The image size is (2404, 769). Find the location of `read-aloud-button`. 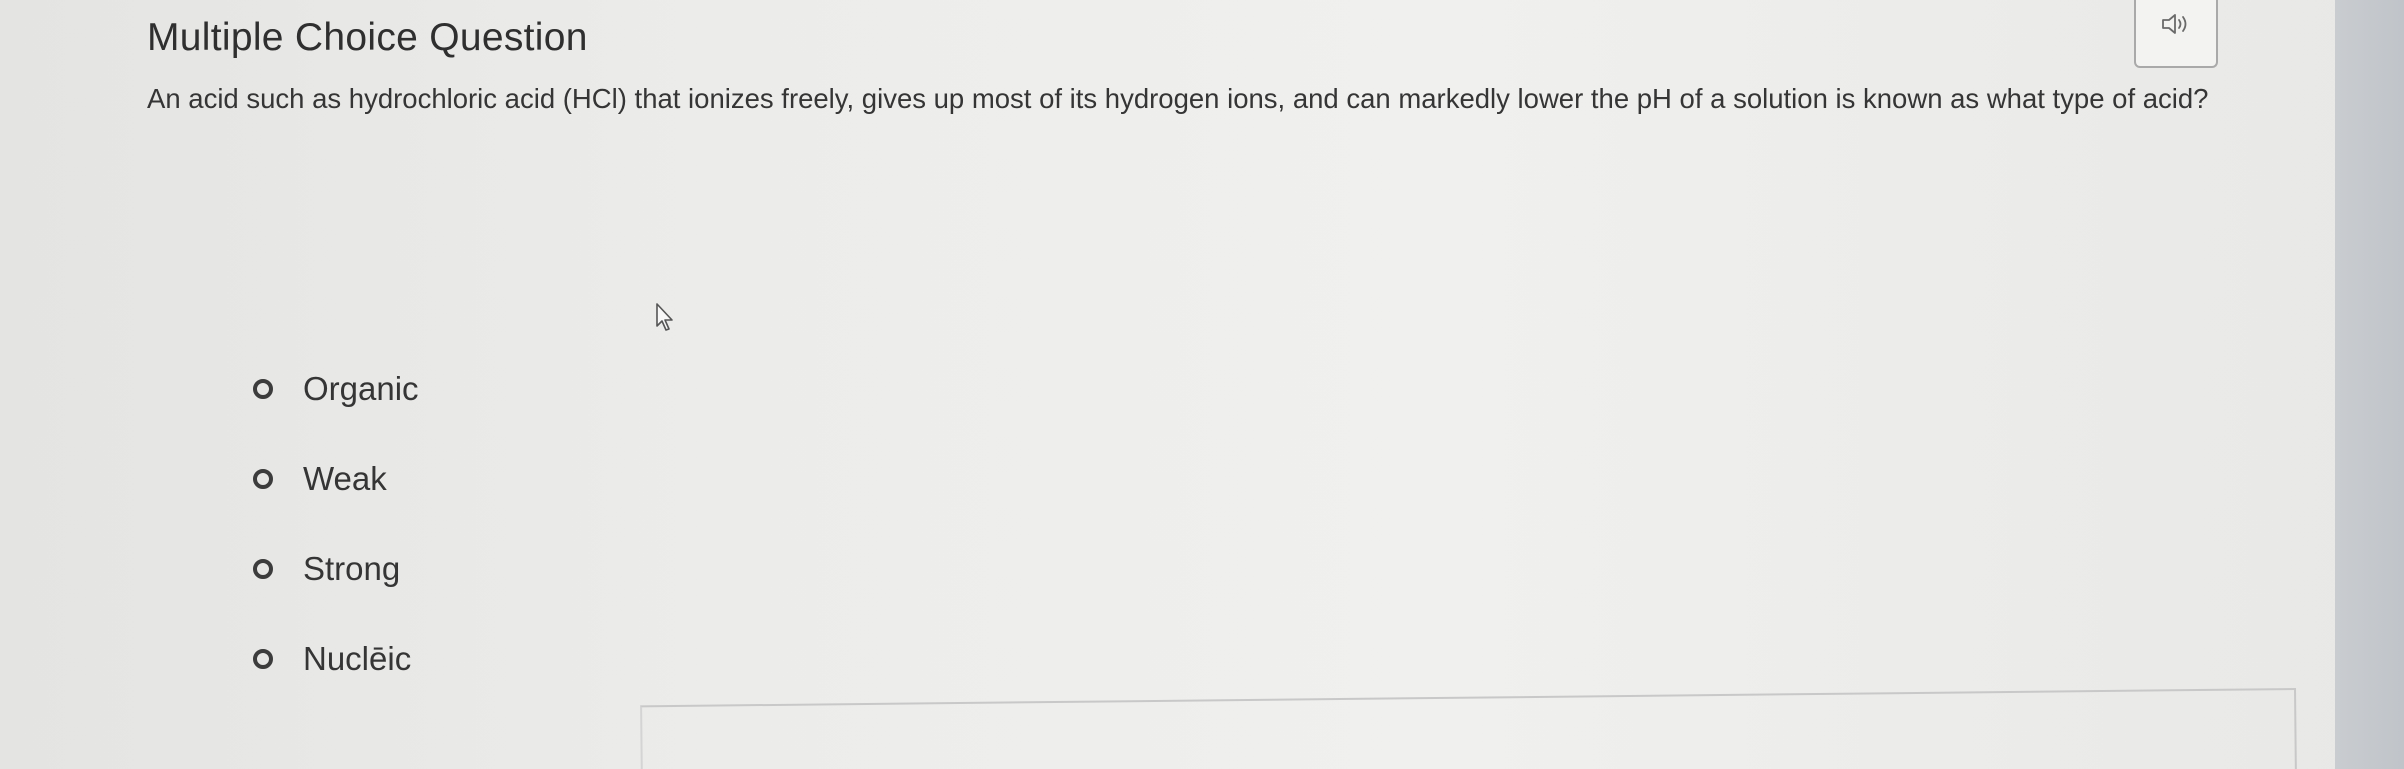

read-aloud-button is located at coordinates (2176, 34).